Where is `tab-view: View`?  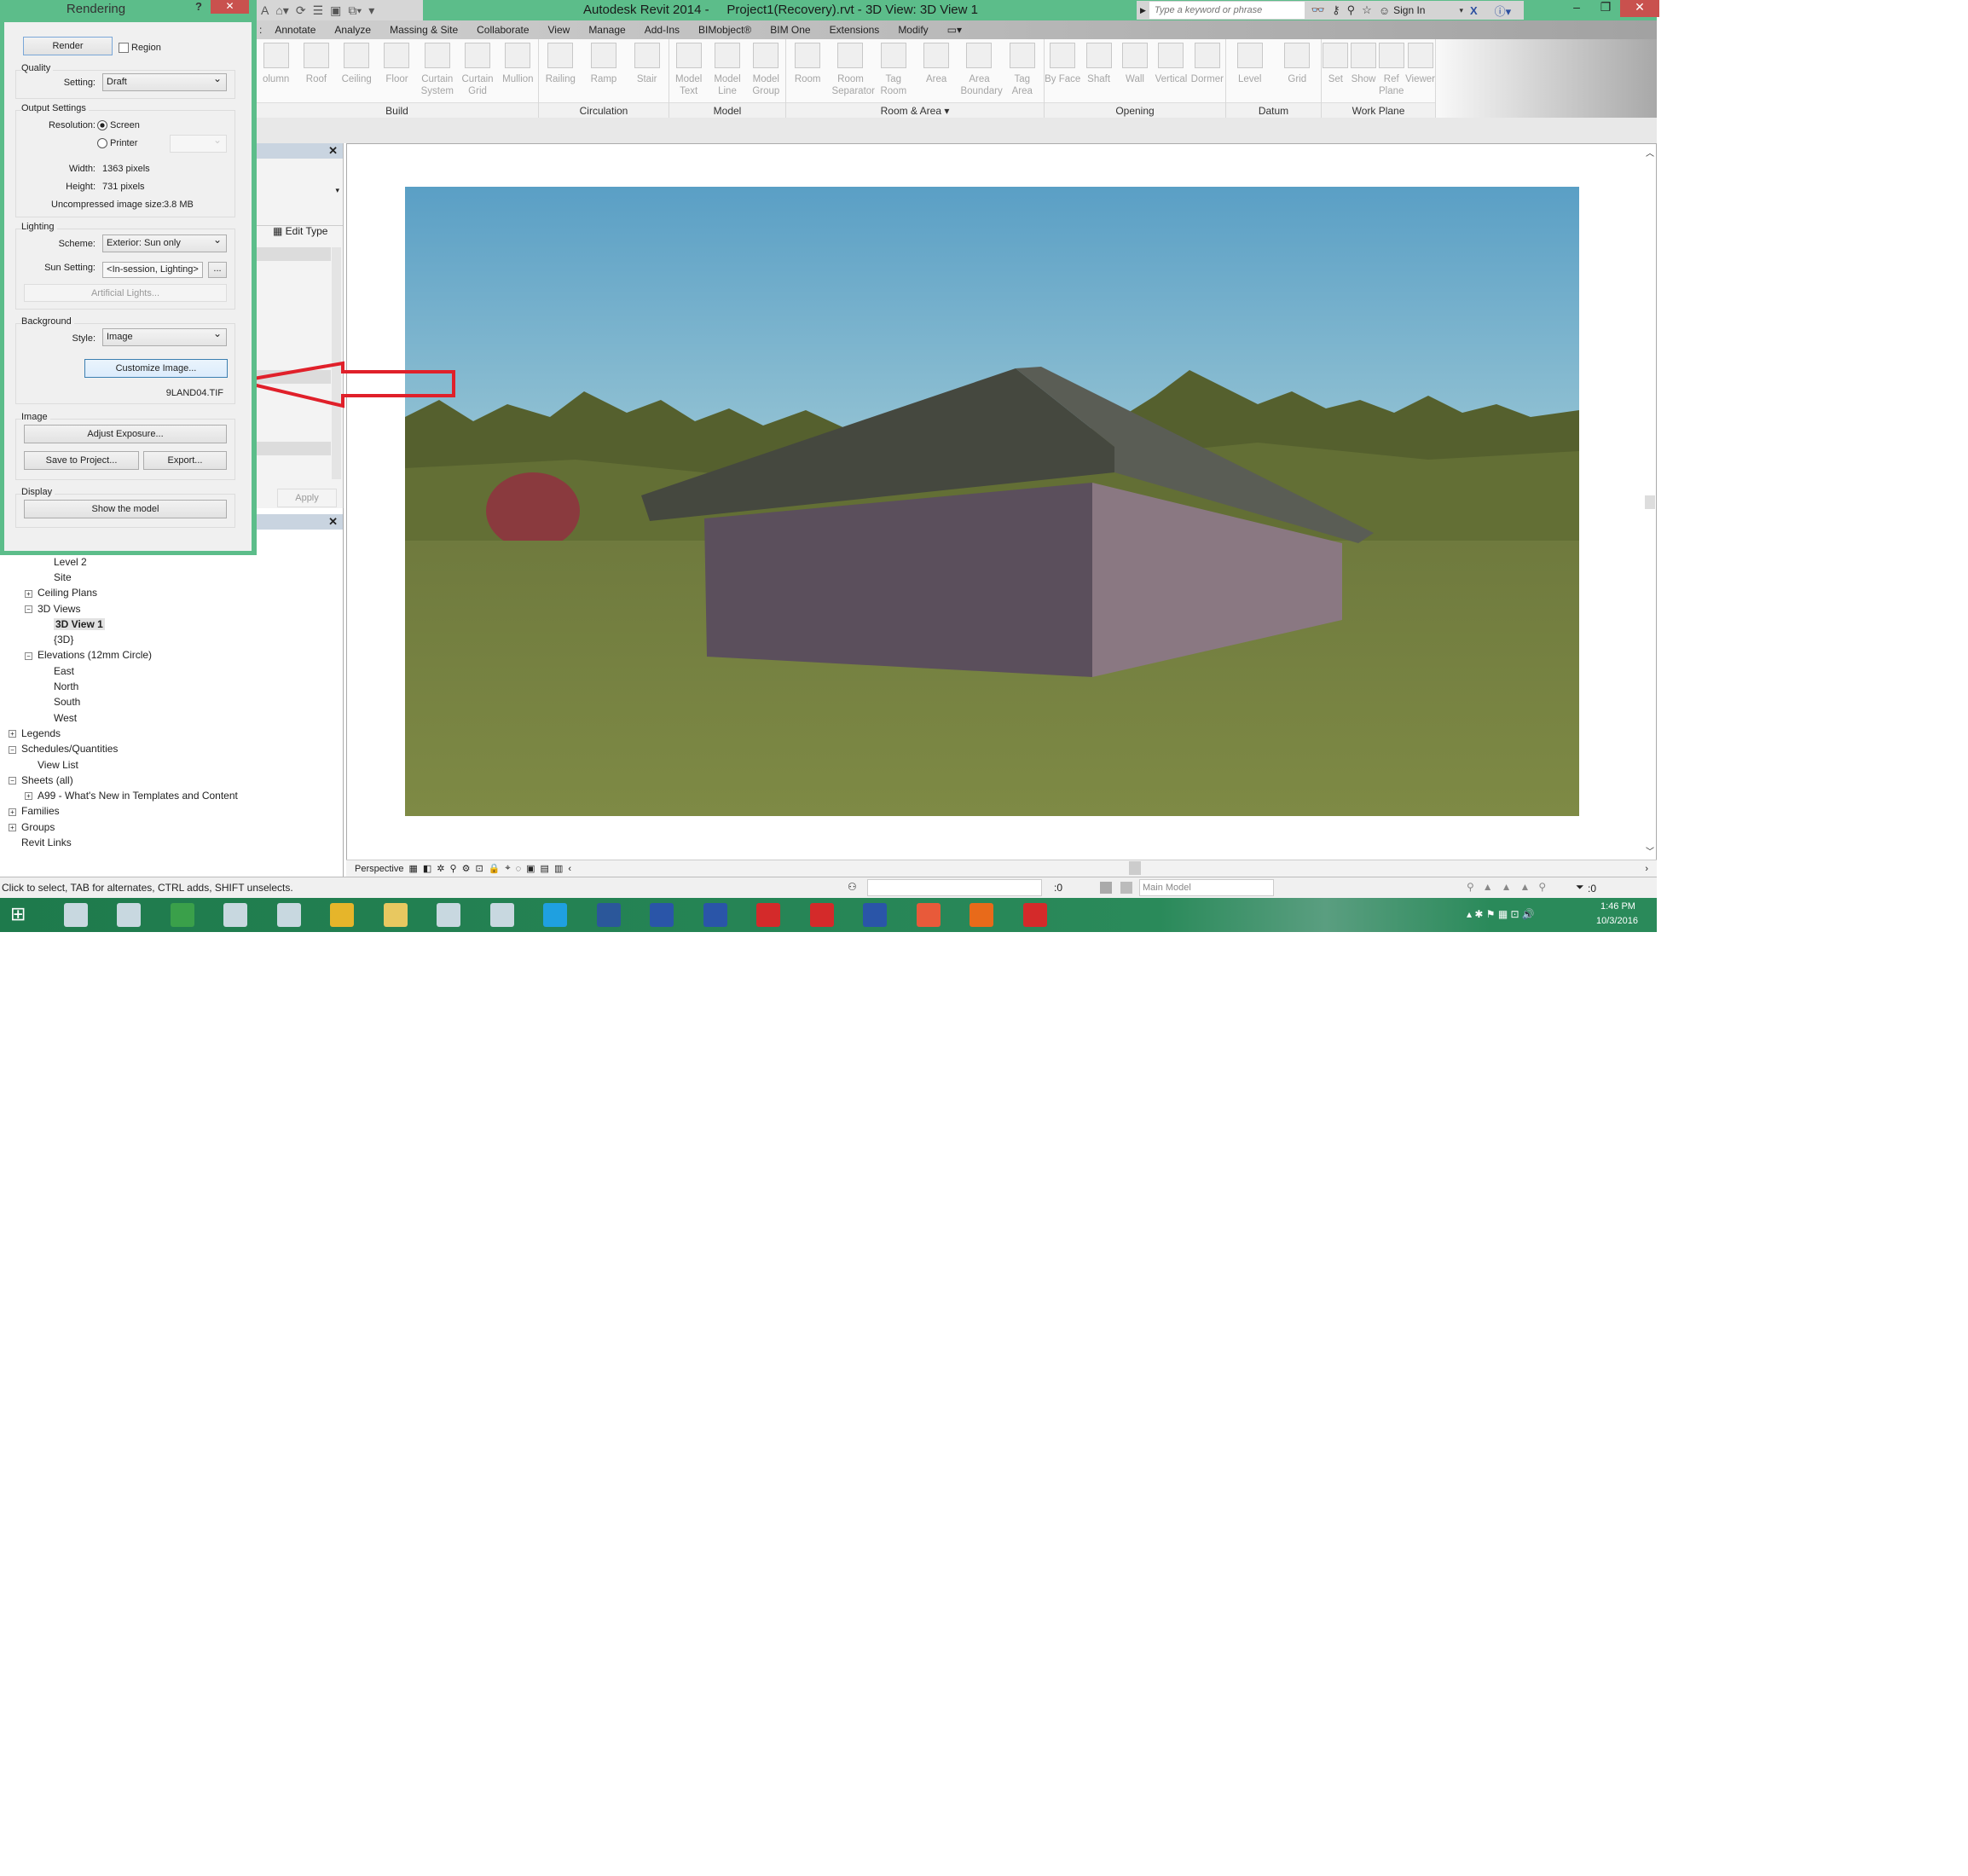 tab-view: View is located at coordinates (560, 30).